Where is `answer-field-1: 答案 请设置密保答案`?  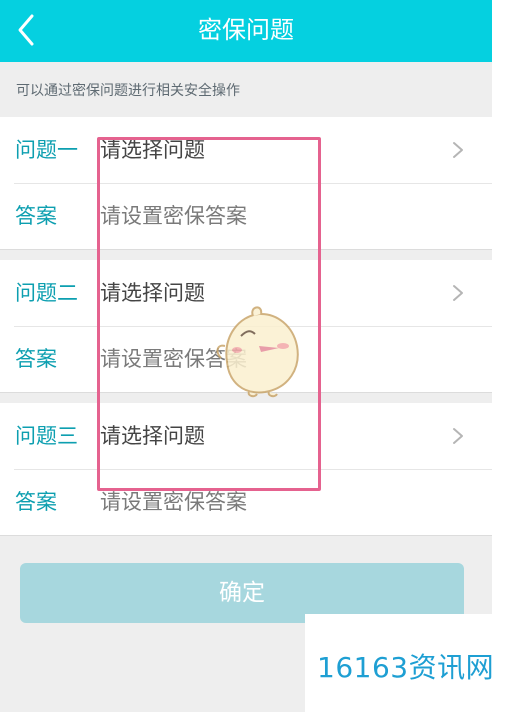
answer-field-1: 答案 请设置密保答案 is located at coordinates (246, 216).